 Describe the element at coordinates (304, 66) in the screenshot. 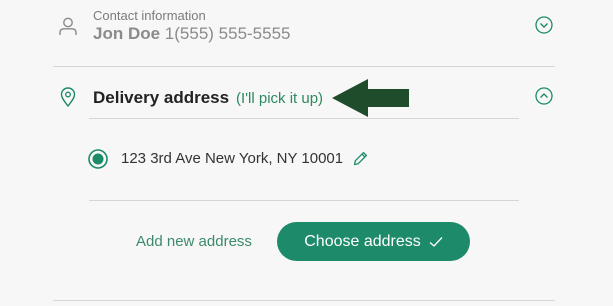

I see `section-divider` at that location.